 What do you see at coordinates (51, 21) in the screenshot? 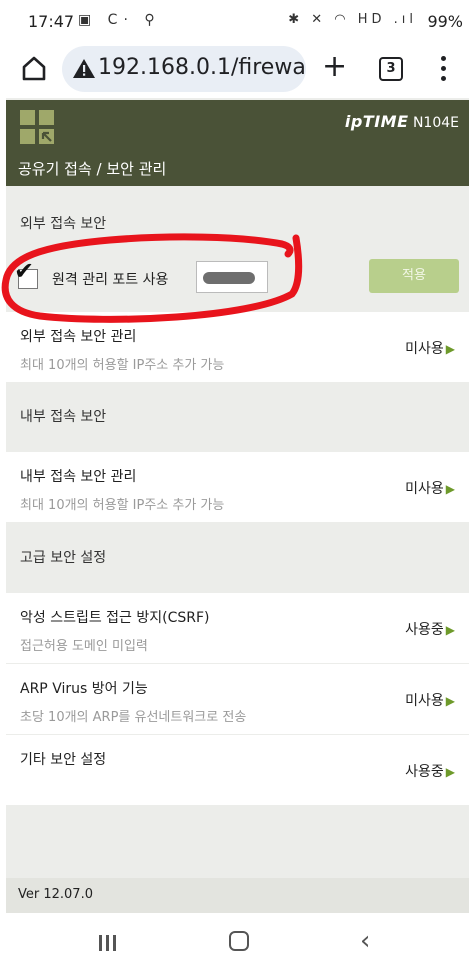
I see `status-time: 17:47` at bounding box center [51, 21].